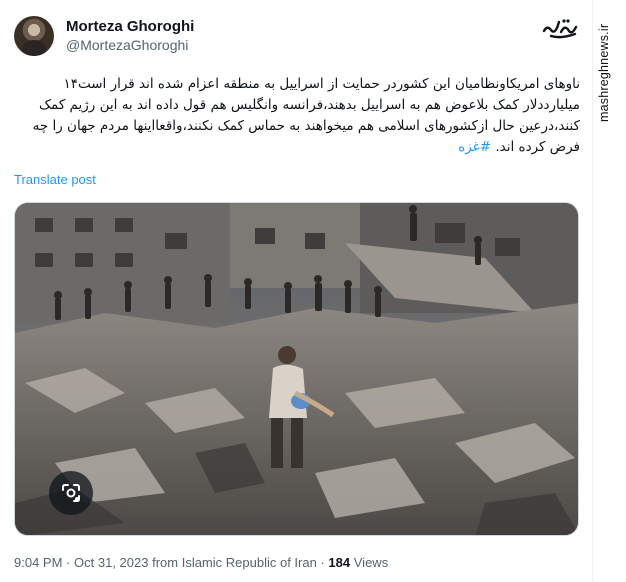  I want to click on mashregh-logo, so click(561, 28).